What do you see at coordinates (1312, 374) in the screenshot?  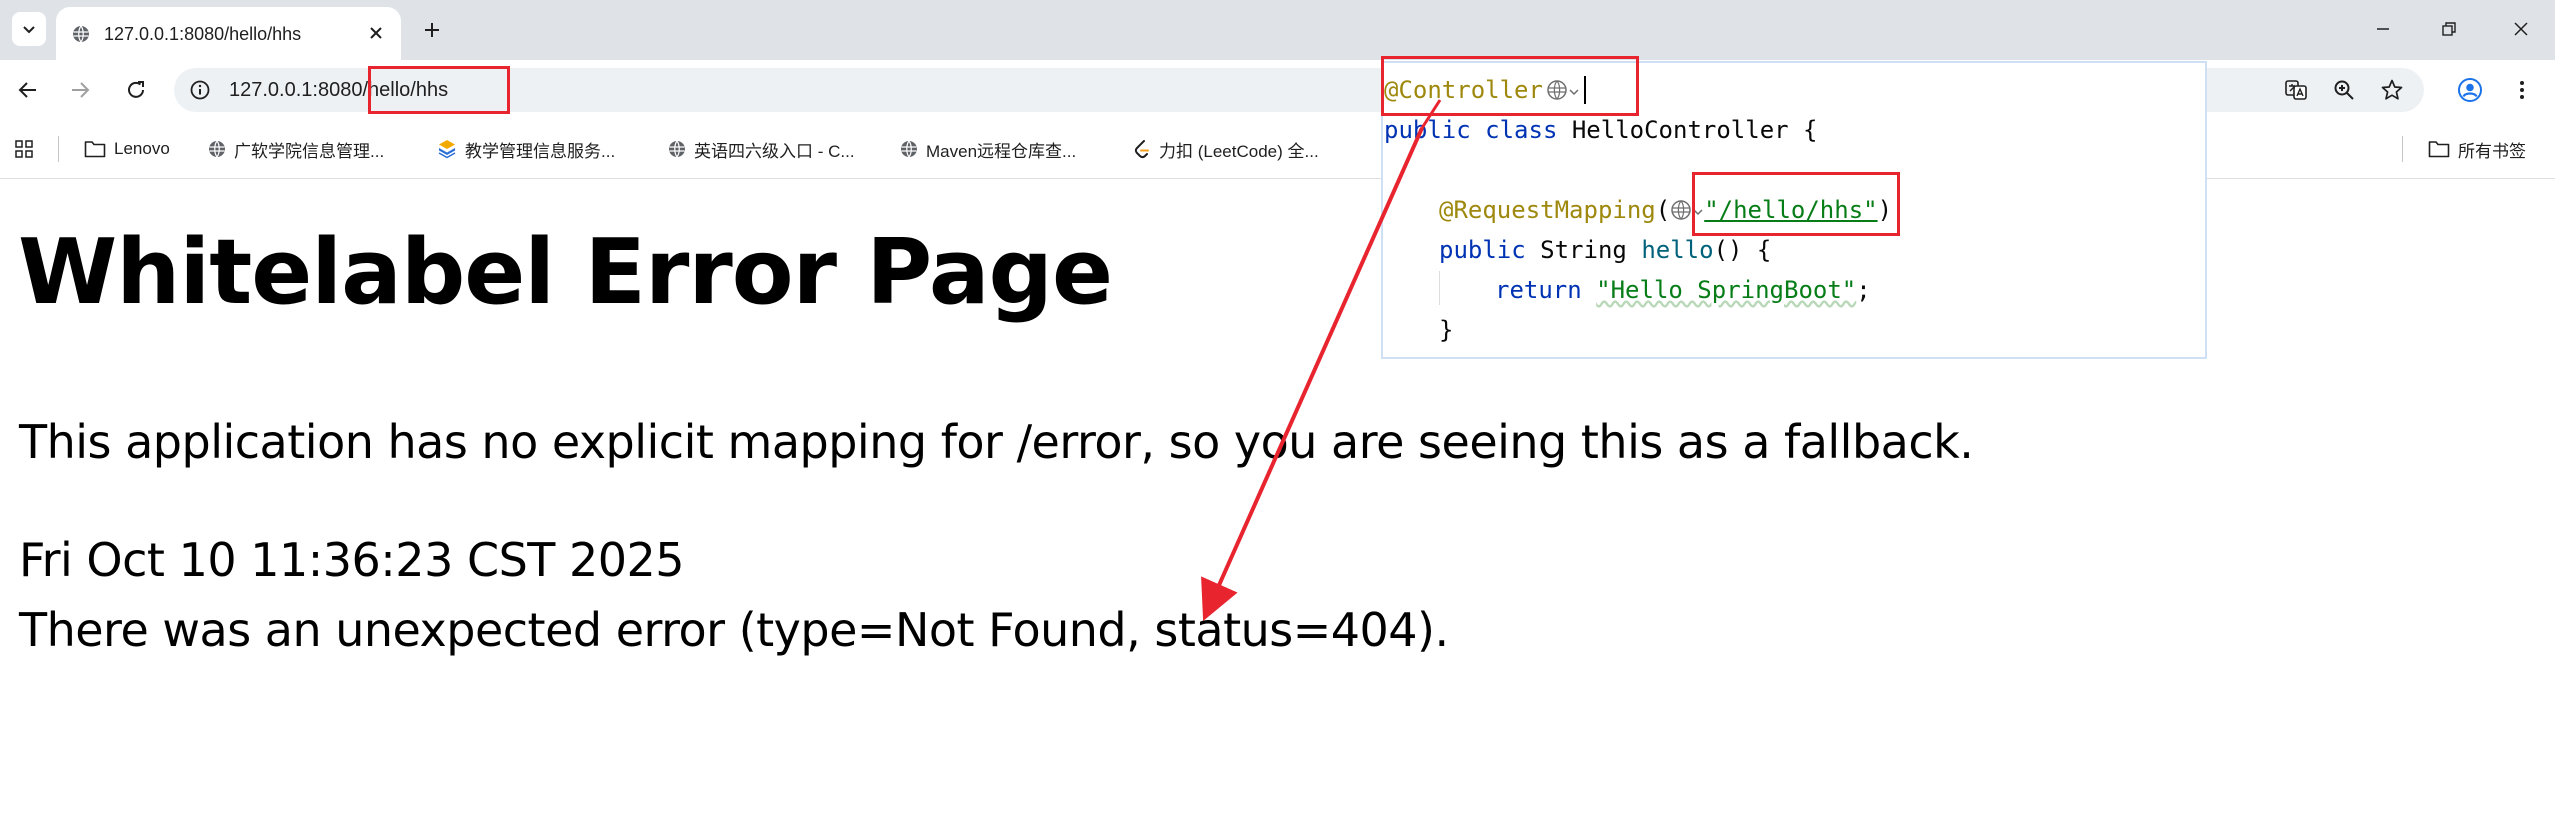 I see `arrow-line` at bounding box center [1312, 374].